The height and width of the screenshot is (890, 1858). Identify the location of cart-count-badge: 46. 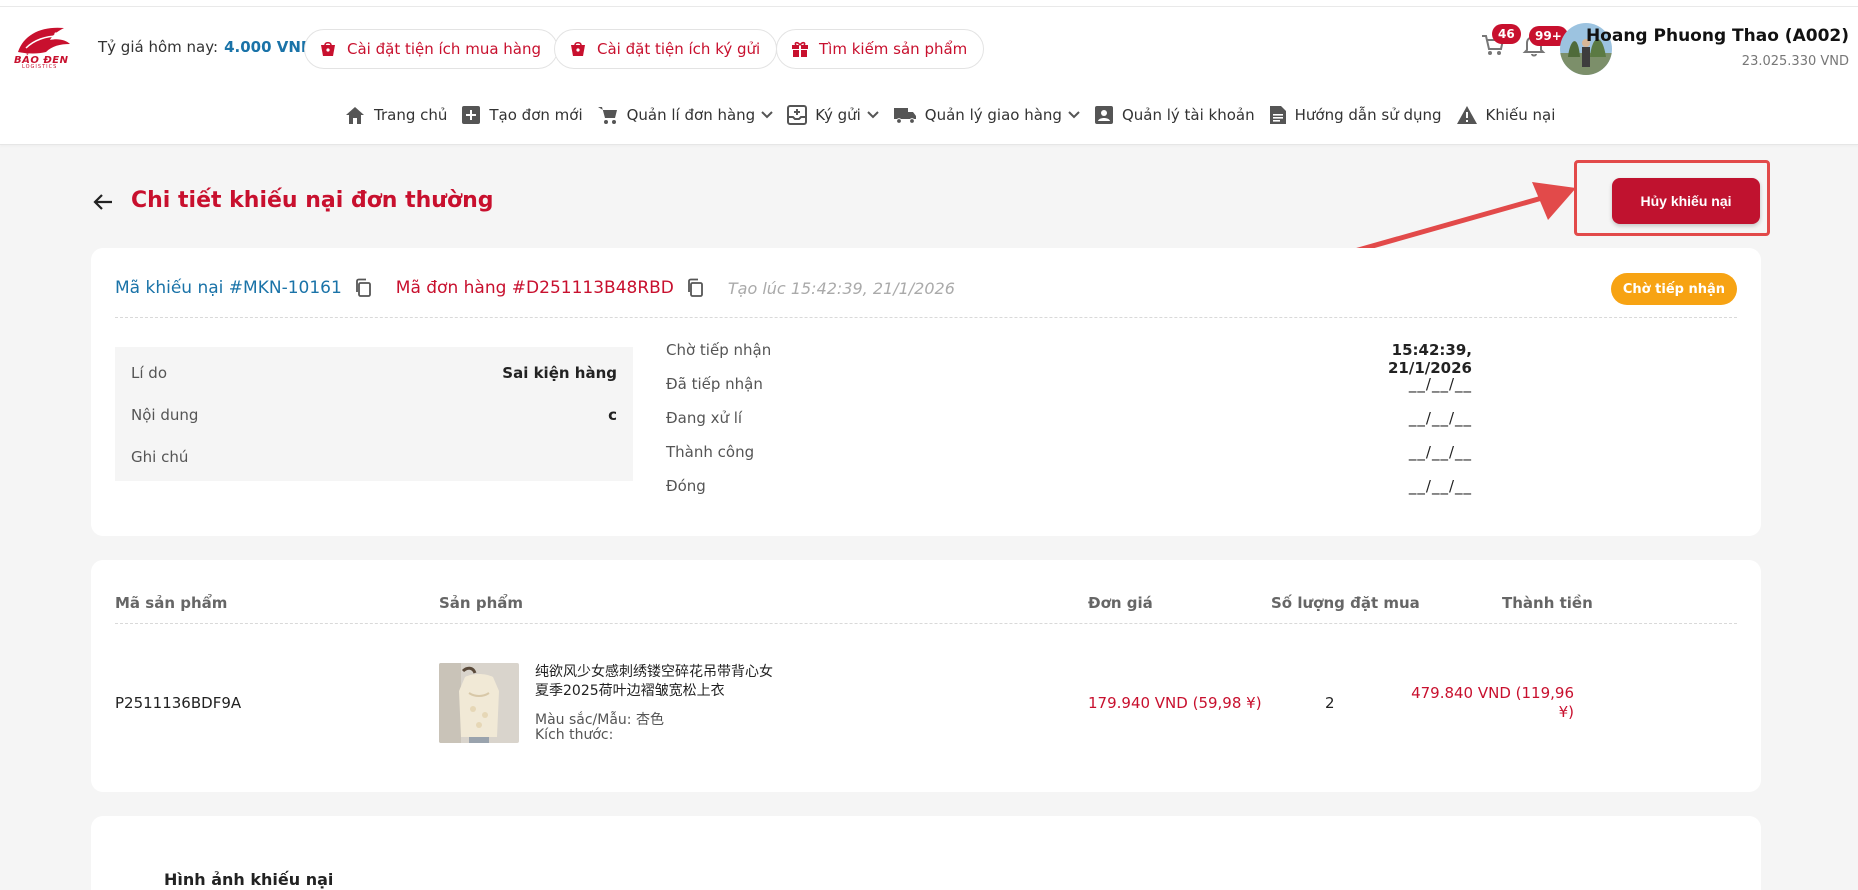
(1506, 34).